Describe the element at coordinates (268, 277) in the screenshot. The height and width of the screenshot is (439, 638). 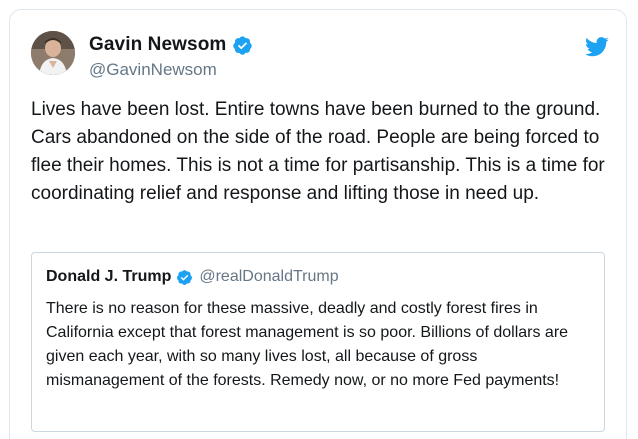
I see `quoted-author-handle: @realDonaldTrump` at that location.